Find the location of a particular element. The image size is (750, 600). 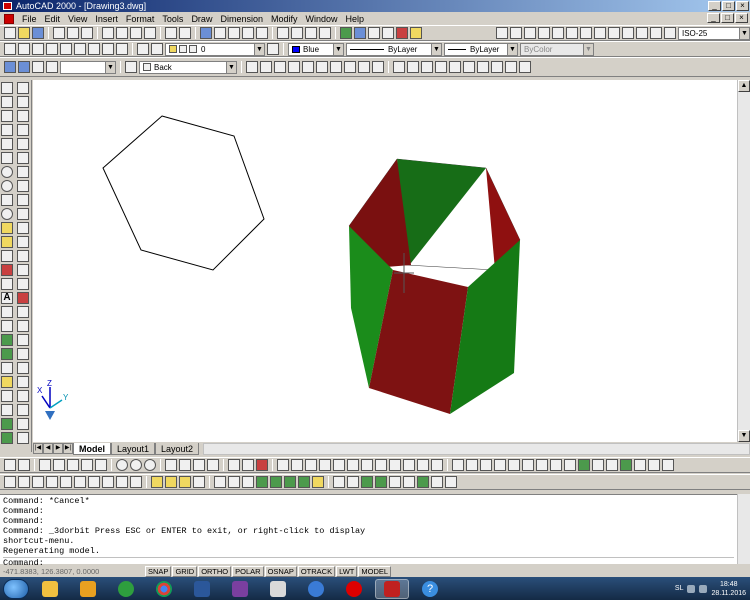

ucs-origin-icon is located at coordinates (441, 67).